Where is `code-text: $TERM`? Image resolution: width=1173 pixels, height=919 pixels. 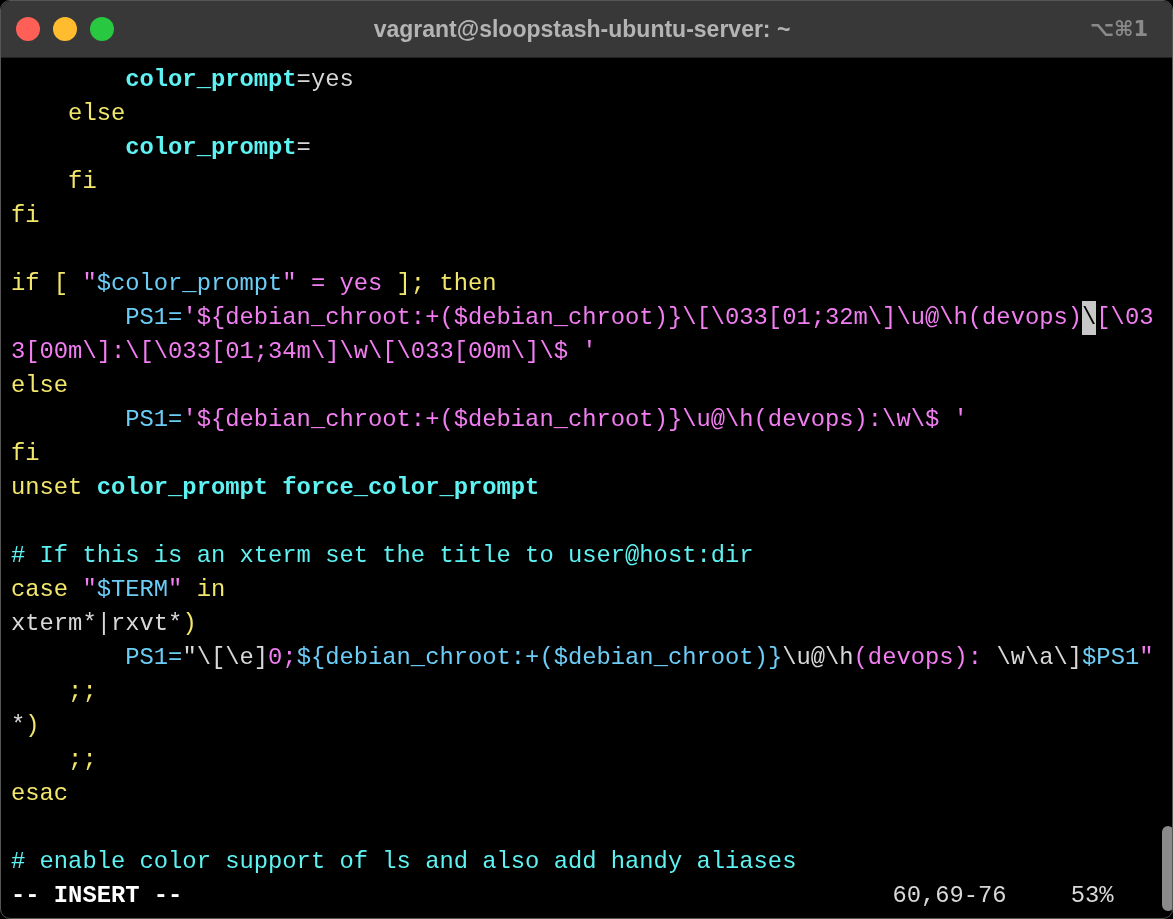
code-text: $TERM is located at coordinates (132, 590).